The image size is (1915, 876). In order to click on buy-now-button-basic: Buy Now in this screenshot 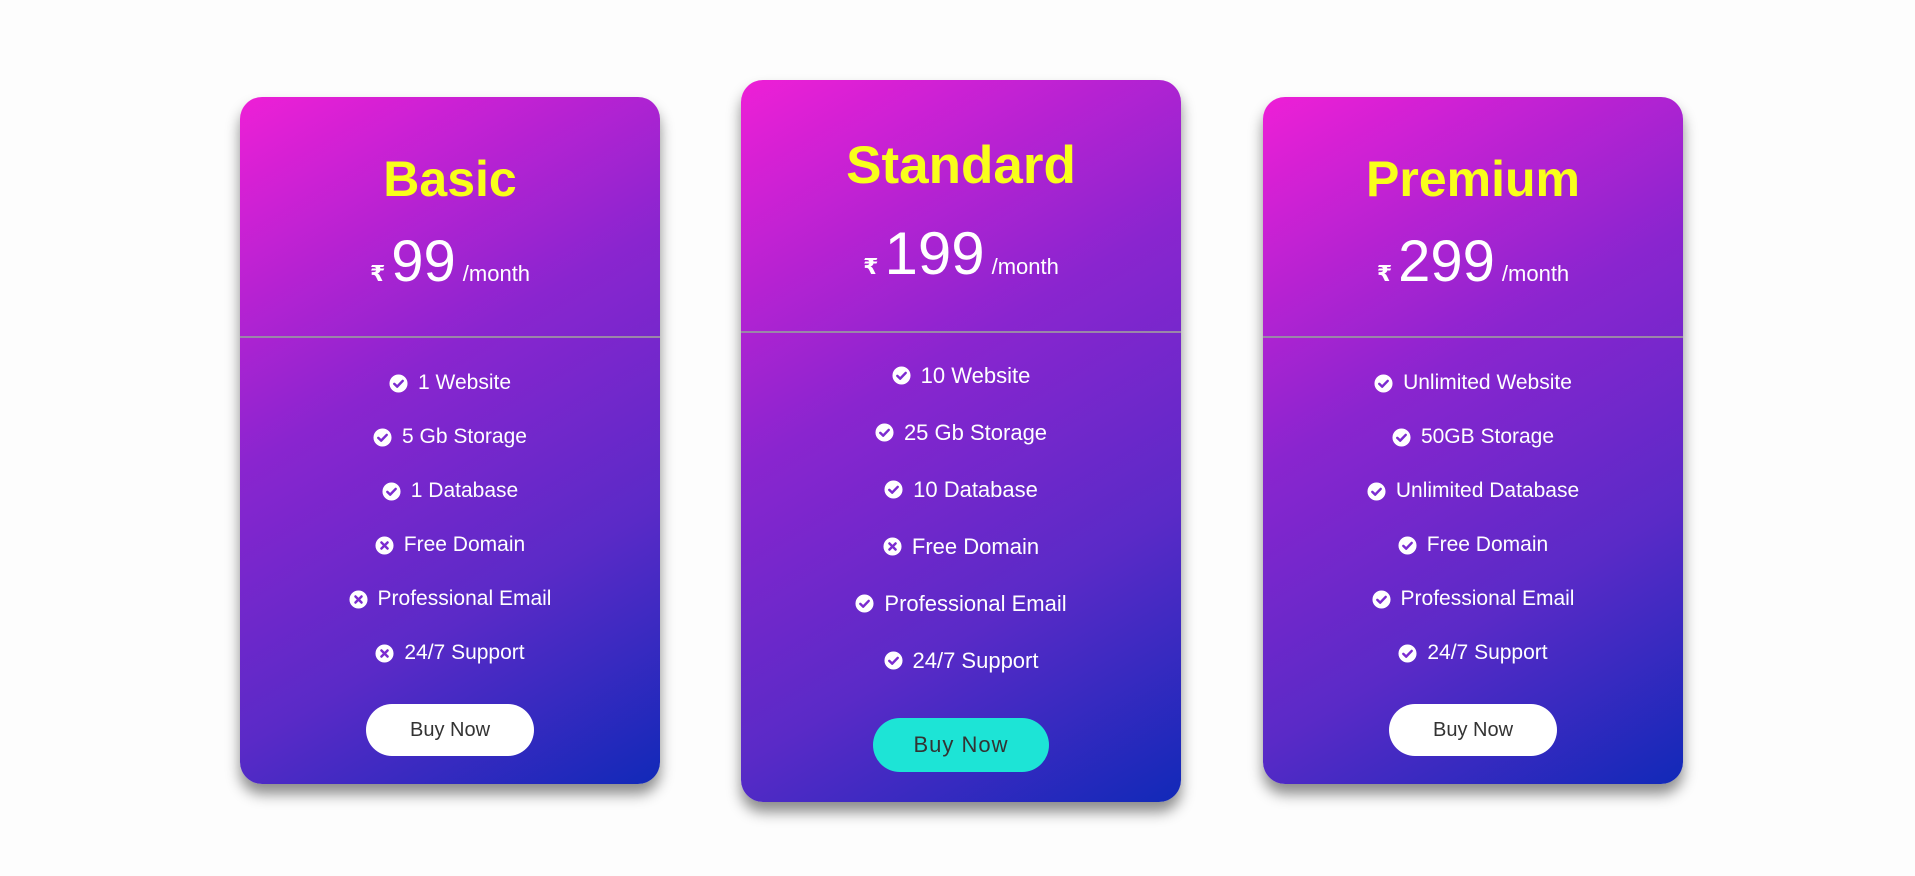, I will do `click(450, 730)`.